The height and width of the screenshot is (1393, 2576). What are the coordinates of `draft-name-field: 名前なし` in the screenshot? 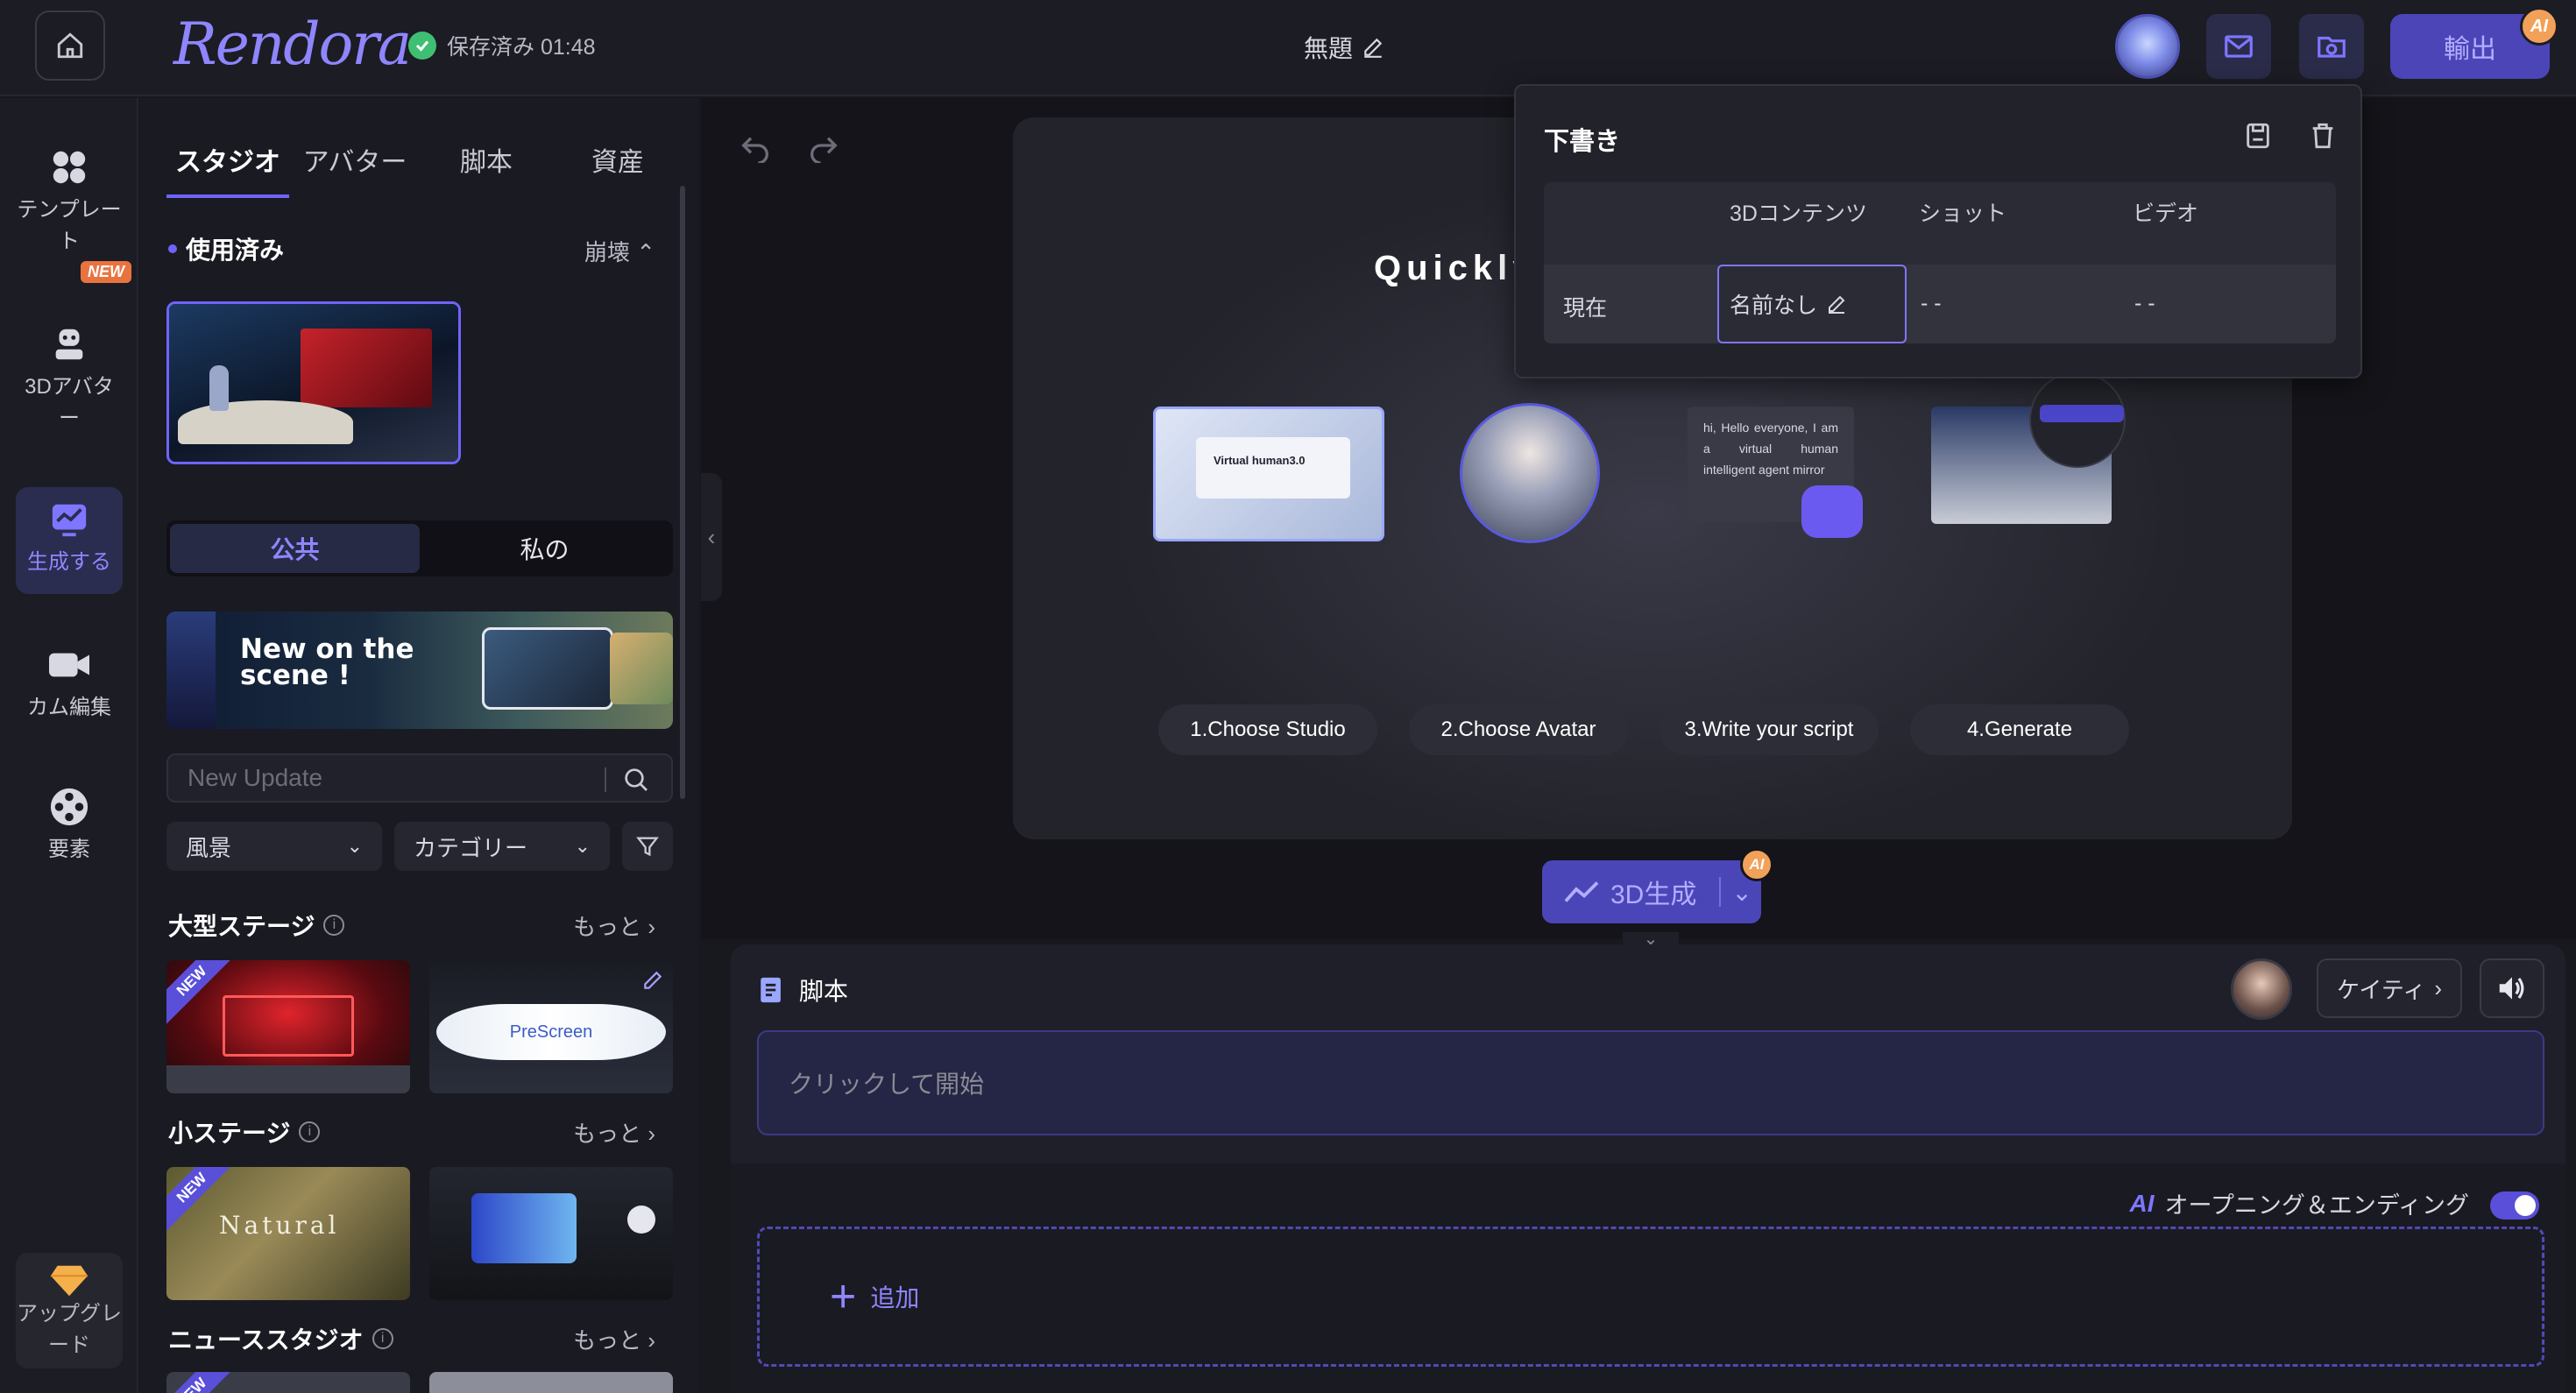 It's located at (1812, 304).